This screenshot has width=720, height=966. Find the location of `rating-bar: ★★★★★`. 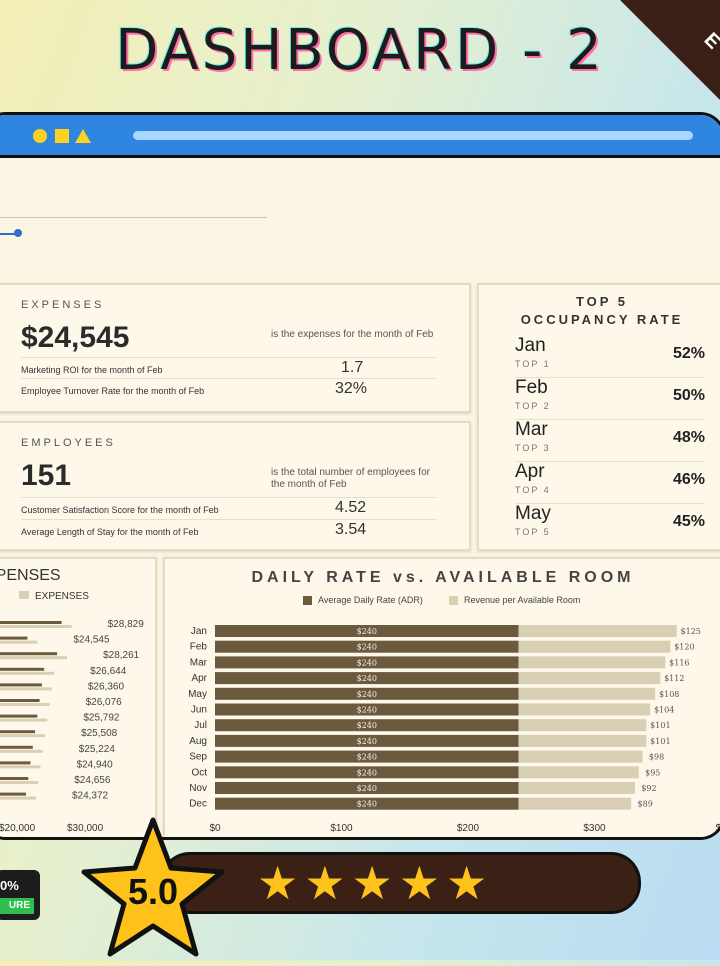

rating-bar: ★★★★★ is located at coordinates (400, 883).